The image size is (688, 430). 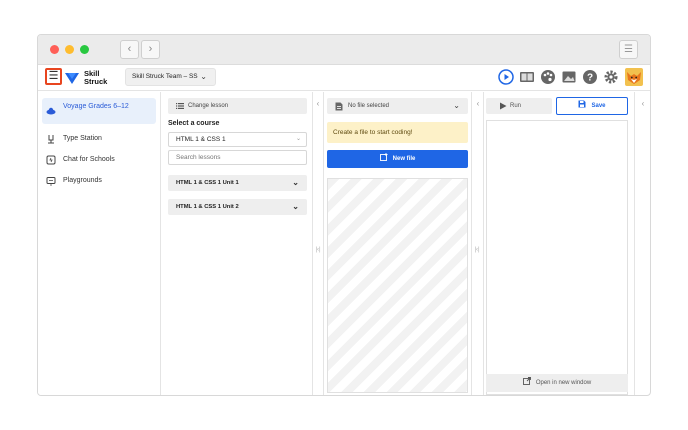 I want to click on sidebar-item-label: Chat for Schools, so click(x=89, y=159).